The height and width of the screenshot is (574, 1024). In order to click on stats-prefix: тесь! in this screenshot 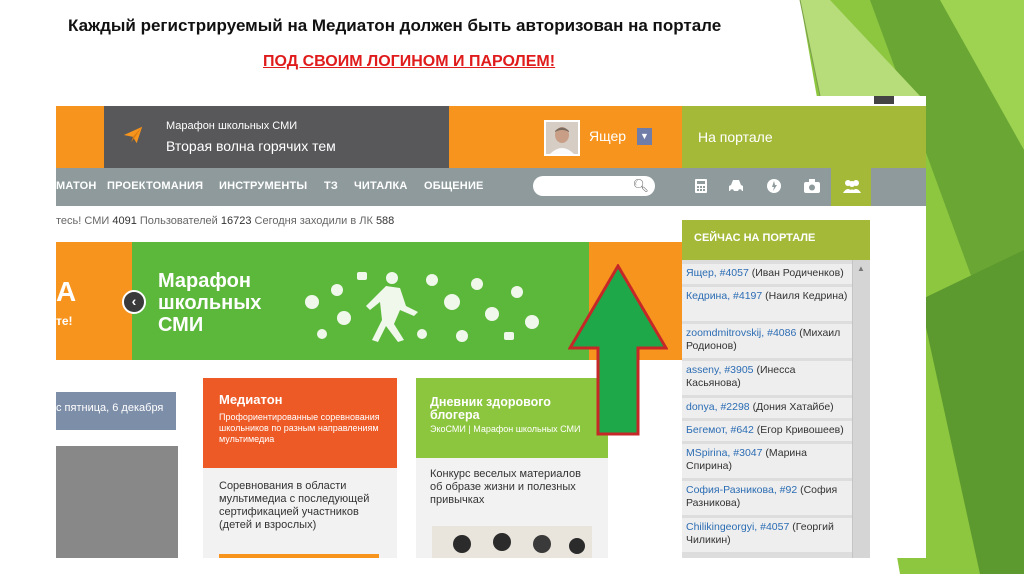, I will do `click(69, 221)`.